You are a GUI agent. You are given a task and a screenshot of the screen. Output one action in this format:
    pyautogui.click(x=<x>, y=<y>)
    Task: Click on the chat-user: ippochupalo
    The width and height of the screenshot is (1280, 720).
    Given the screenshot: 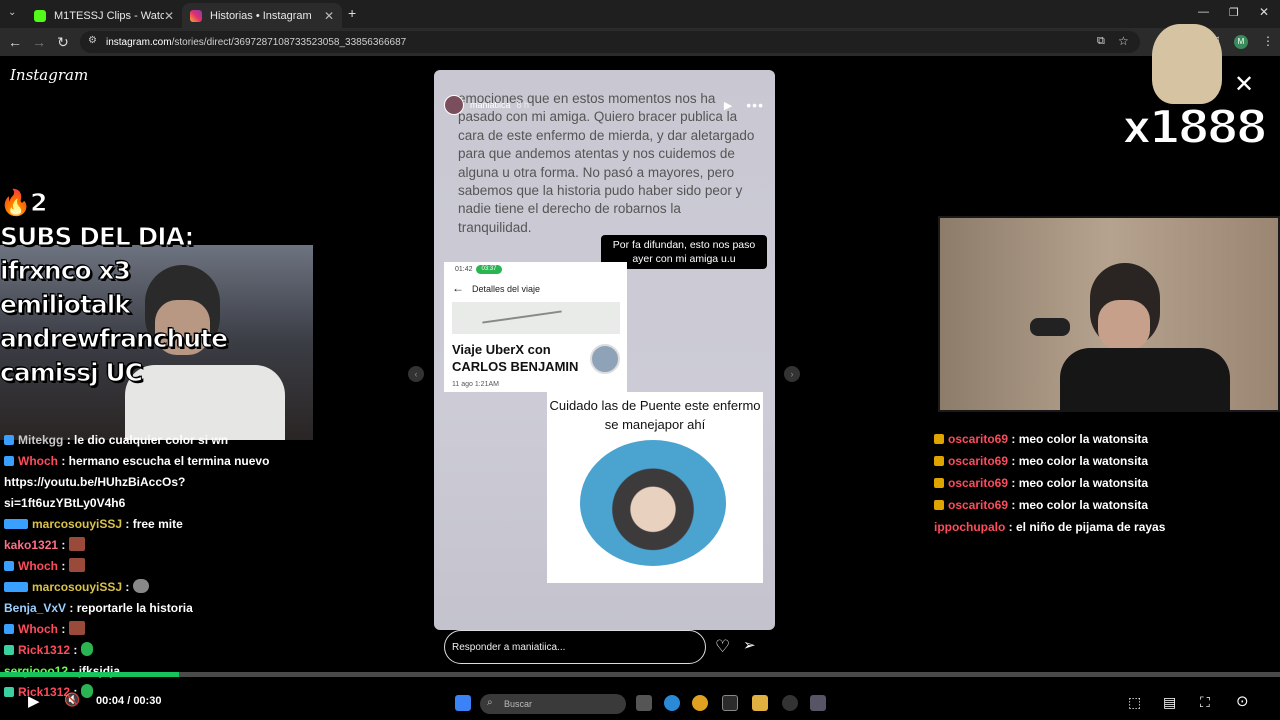 What is the action you would take?
    pyautogui.click(x=969, y=527)
    